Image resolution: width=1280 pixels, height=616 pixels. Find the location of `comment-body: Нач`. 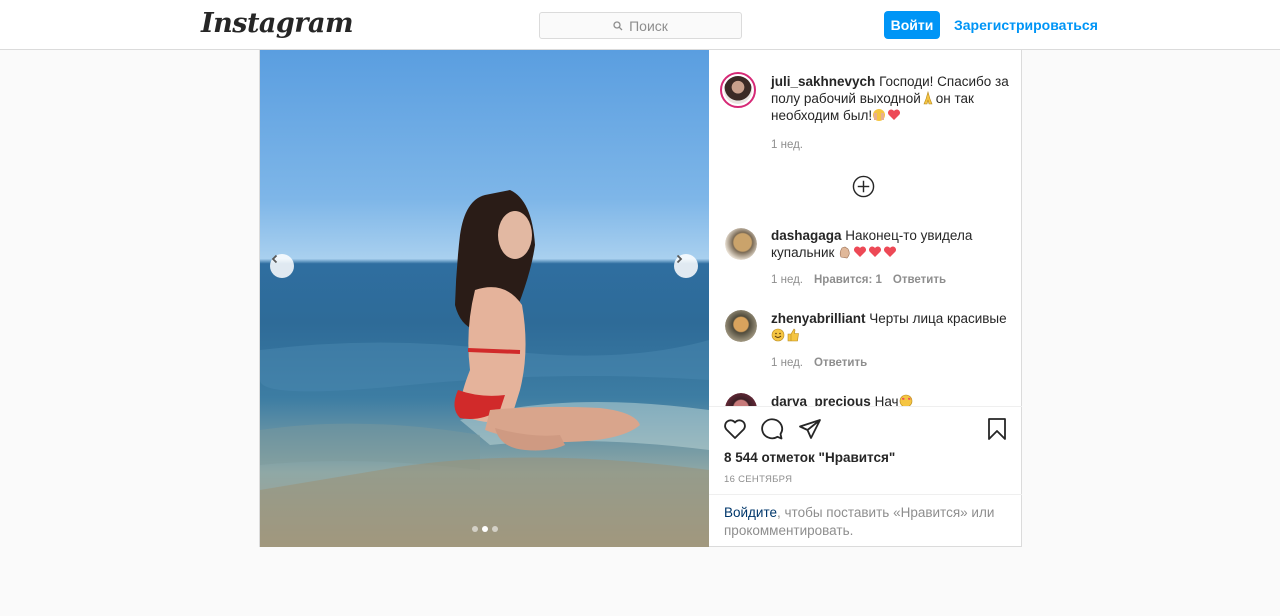

comment-body: Нач is located at coordinates (884, 400).